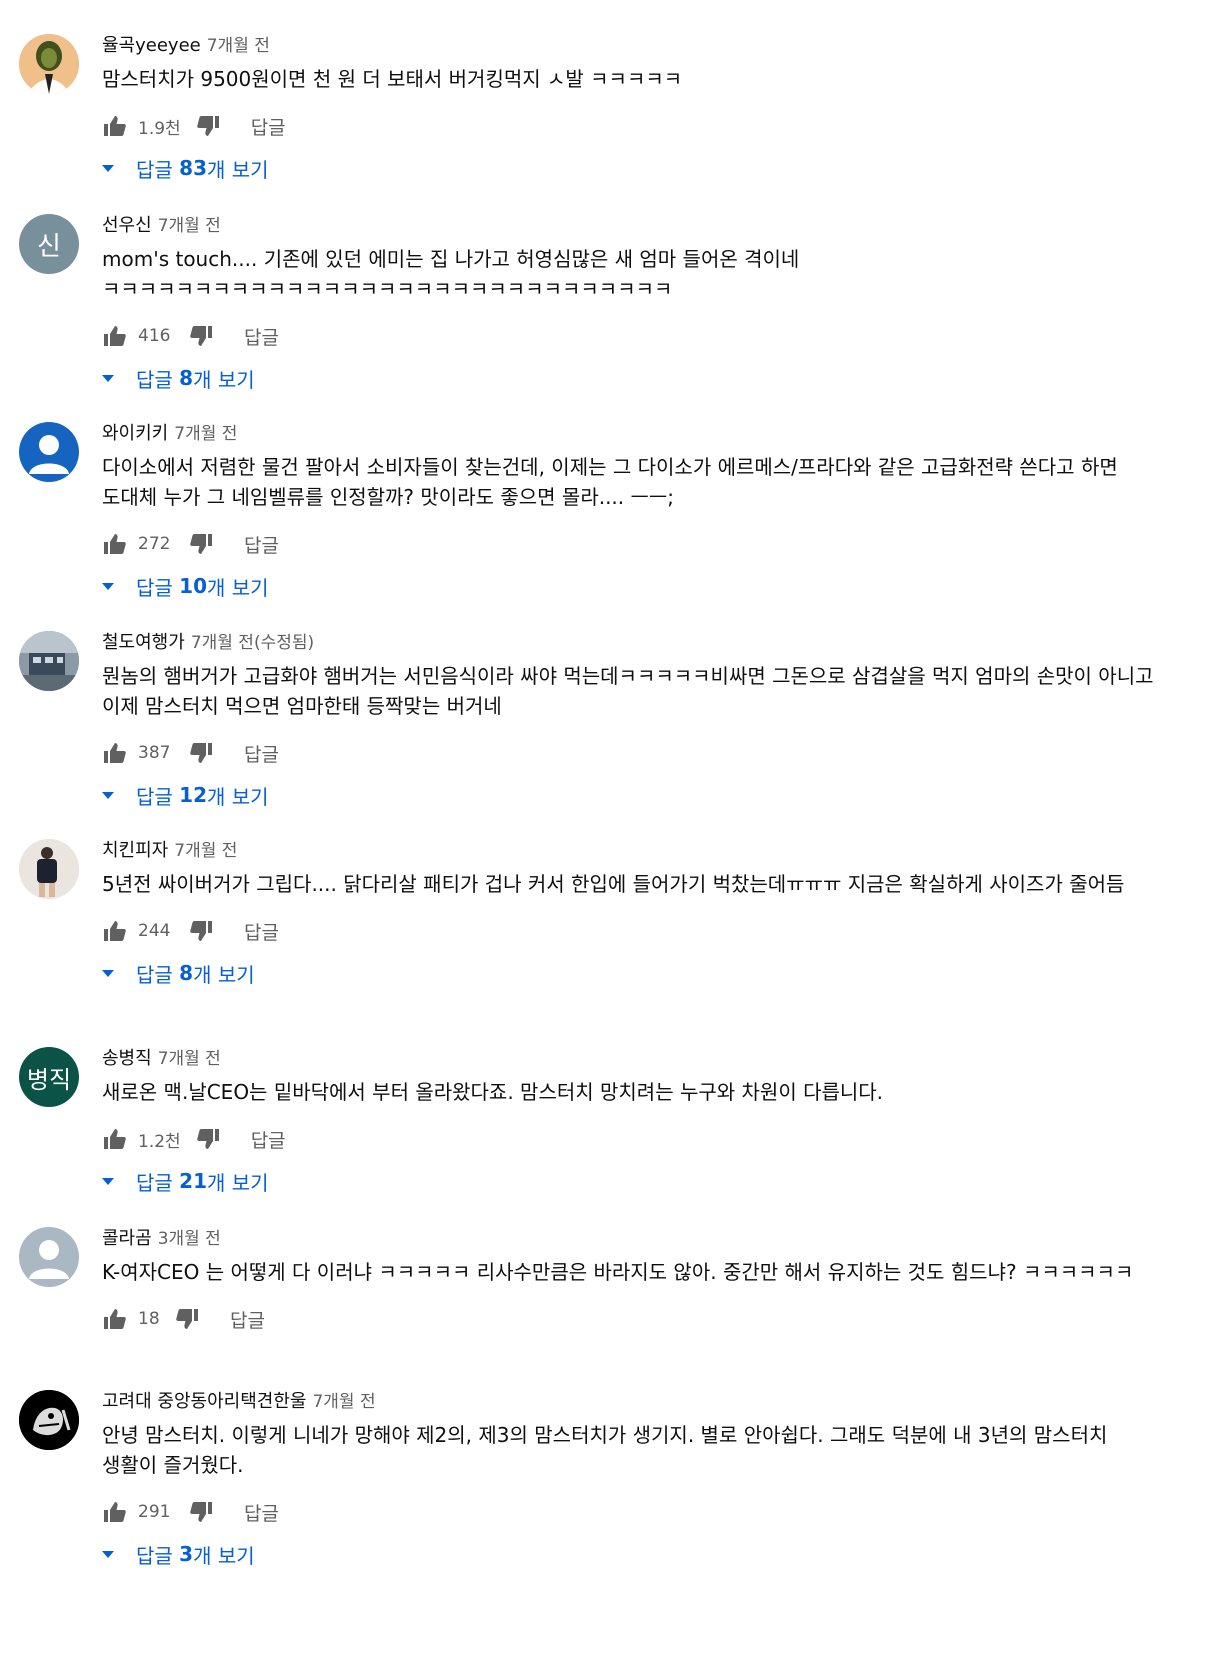 The height and width of the screenshot is (1663, 1231). Describe the element at coordinates (154, 1512) in the screenshot. I see `like-count: 291` at that location.